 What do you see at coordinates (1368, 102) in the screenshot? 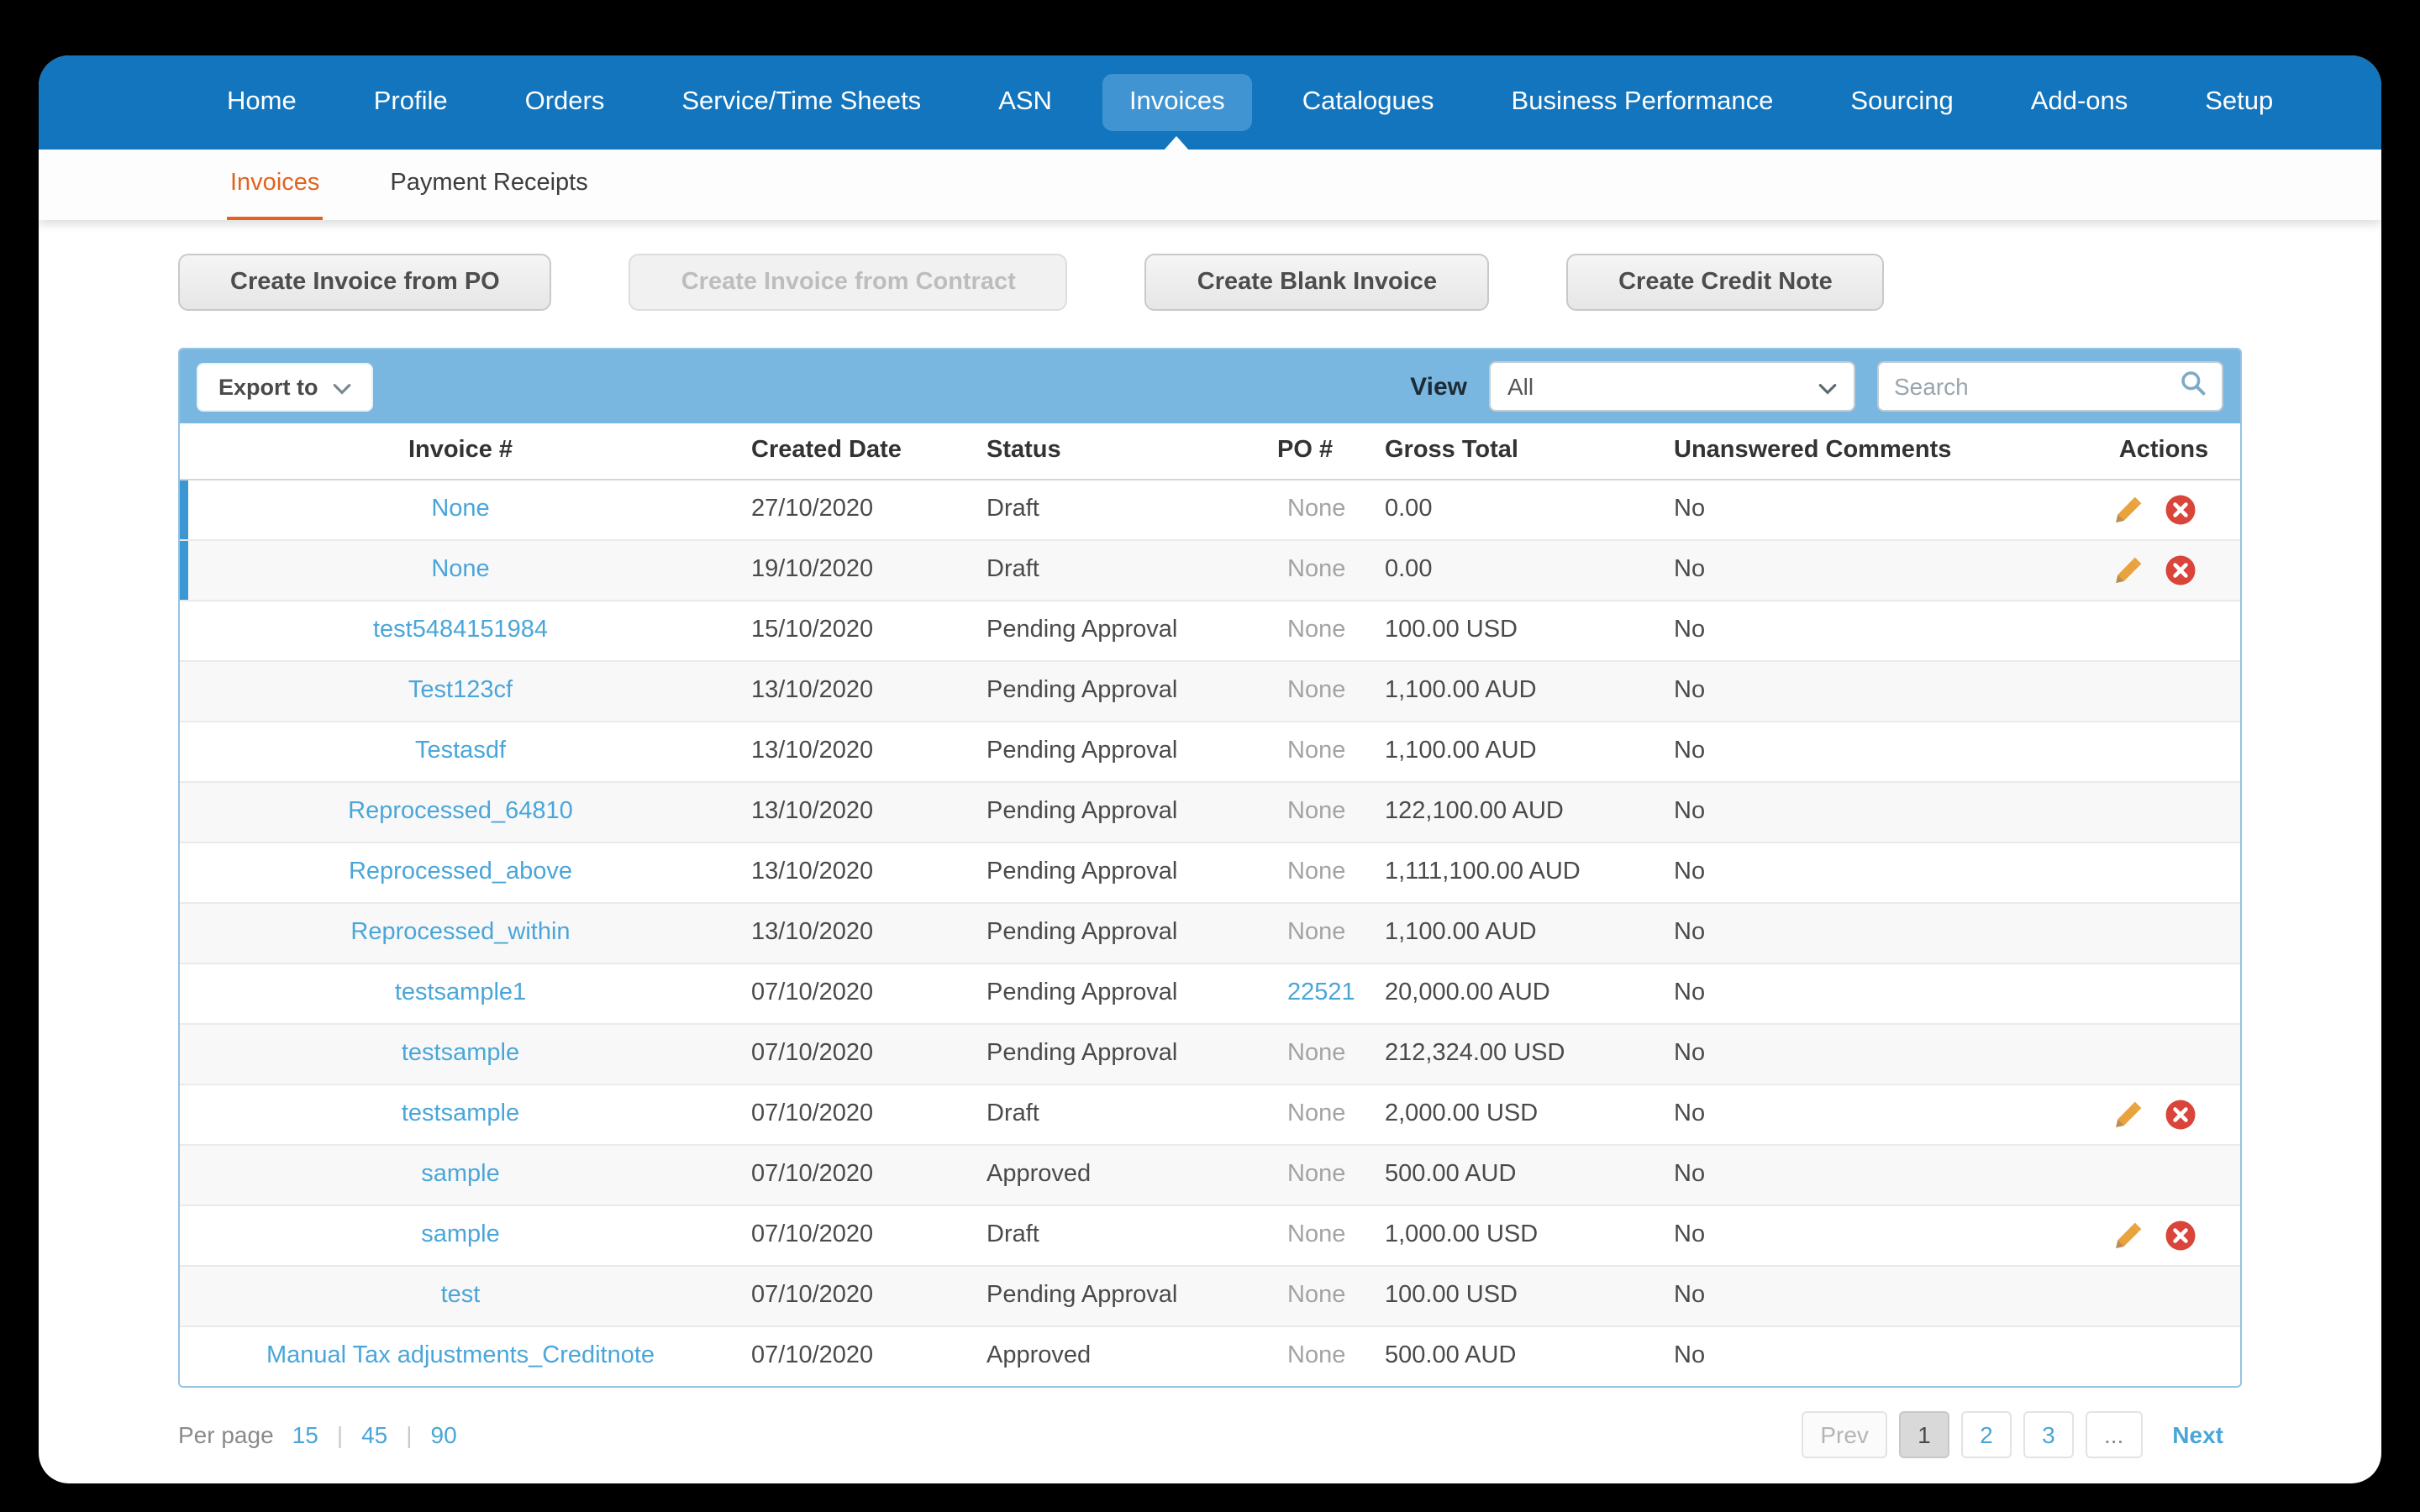
I see `nav-item-catalogues: Catalogues` at bounding box center [1368, 102].